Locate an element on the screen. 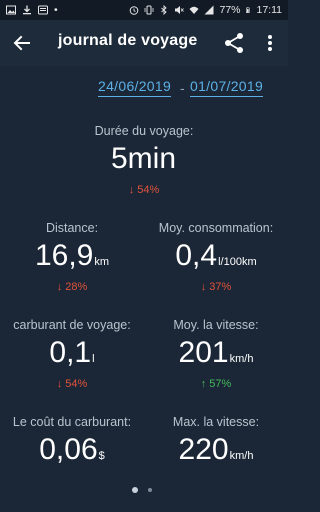  wifi-icon is located at coordinates (194, 10).